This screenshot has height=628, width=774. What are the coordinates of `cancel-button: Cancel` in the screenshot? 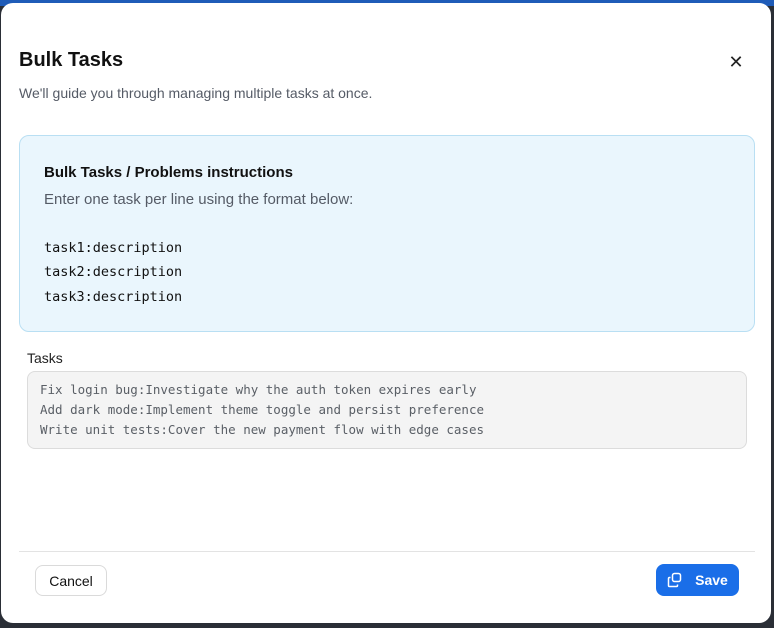 It's located at (71, 580).